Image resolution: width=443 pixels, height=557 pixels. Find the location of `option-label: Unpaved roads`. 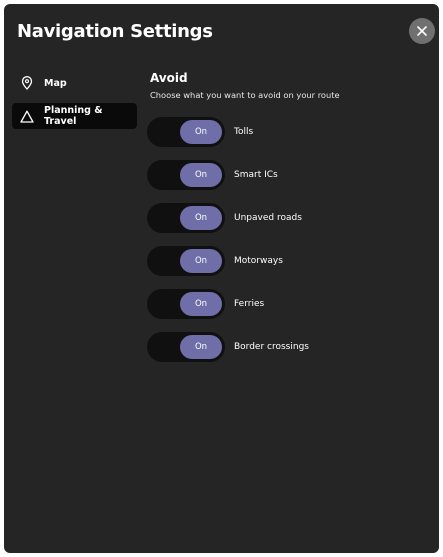

option-label: Unpaved roads is located at coordinates (268, 218).